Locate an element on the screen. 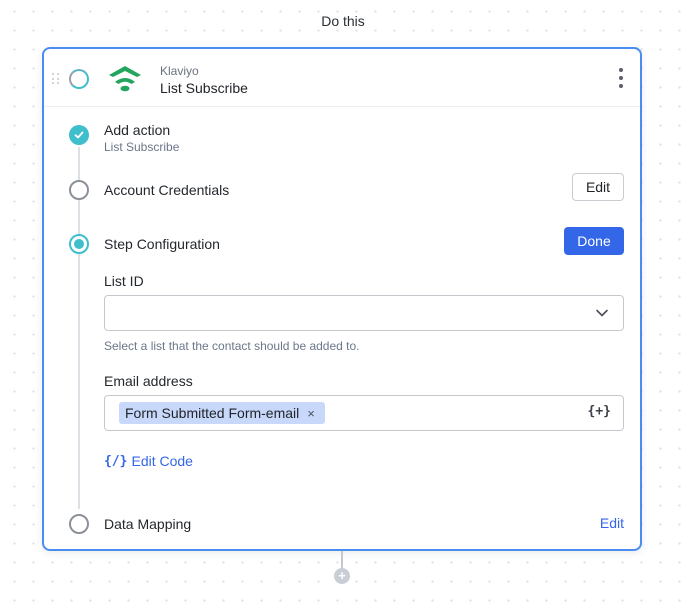 This screenshot has width=686, height=604. insert-variable-icon: {+} is located at coordinates (599, 411).